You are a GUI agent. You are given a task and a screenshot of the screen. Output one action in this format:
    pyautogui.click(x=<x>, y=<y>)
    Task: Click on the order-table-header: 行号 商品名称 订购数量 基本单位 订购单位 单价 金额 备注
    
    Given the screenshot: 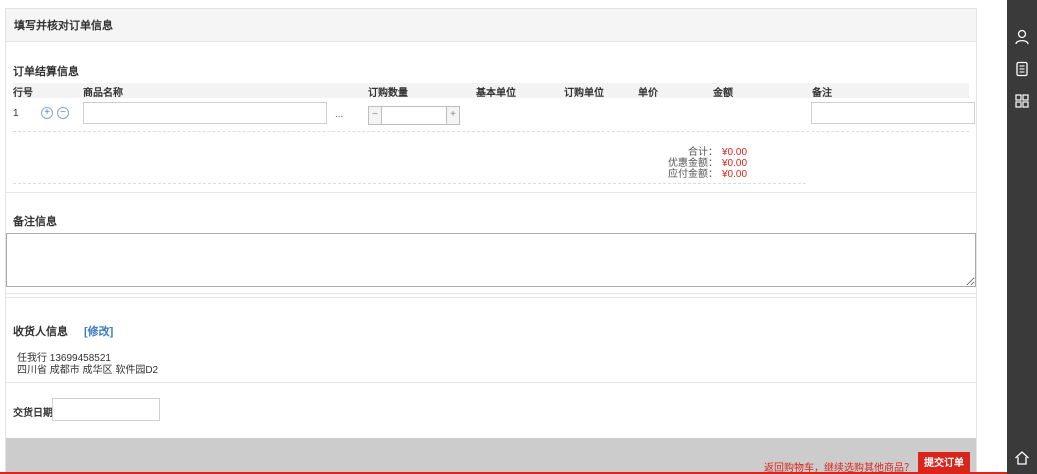 What is the action you would take?
    pyautogui.click(x=491, y=91)
    